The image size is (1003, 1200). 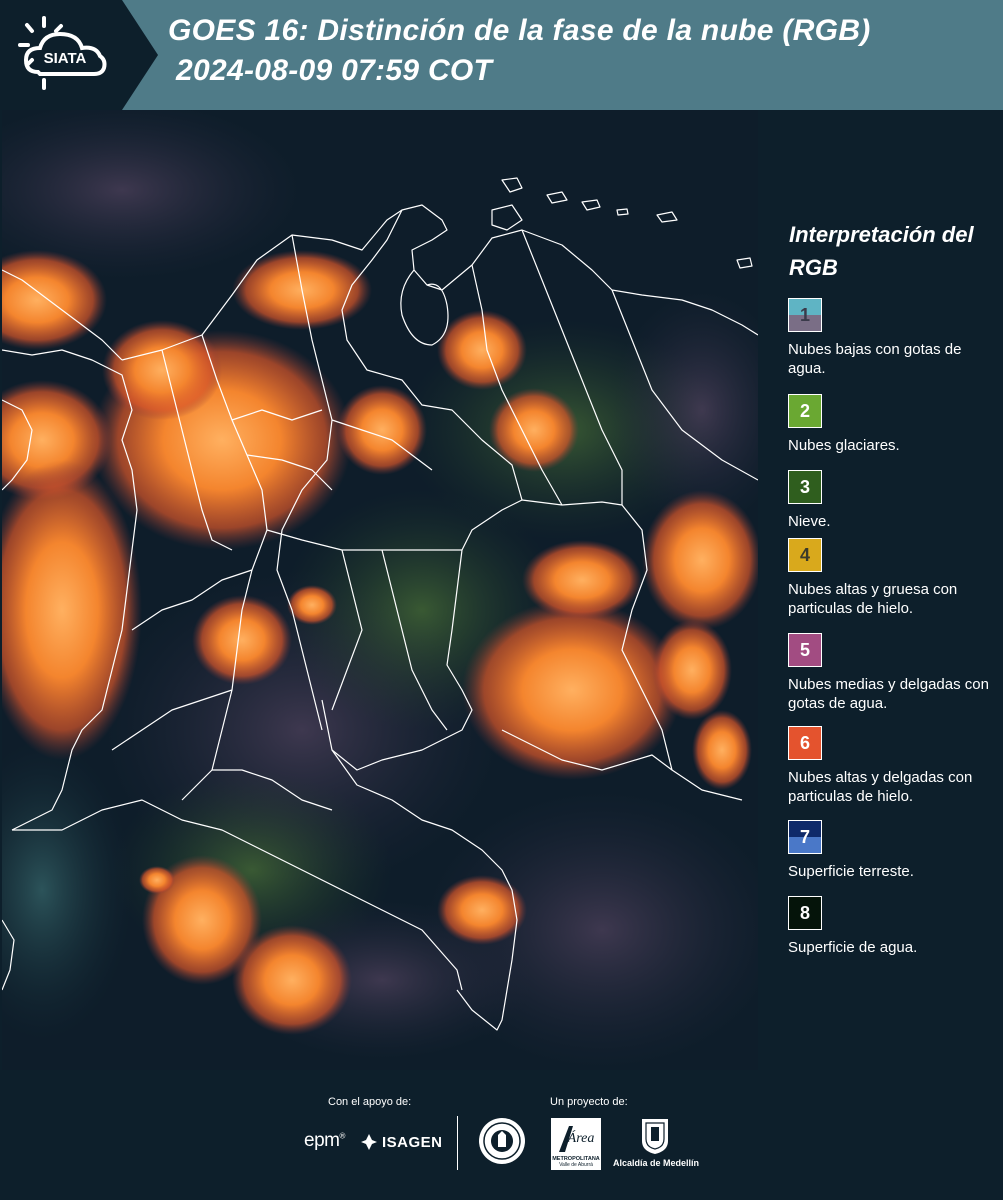 What do you see at coordinates (576, 1165) in the screenshot?
I see `area-logo-sub2: Valle de Aburrá` at bounding box center [576, 1165].